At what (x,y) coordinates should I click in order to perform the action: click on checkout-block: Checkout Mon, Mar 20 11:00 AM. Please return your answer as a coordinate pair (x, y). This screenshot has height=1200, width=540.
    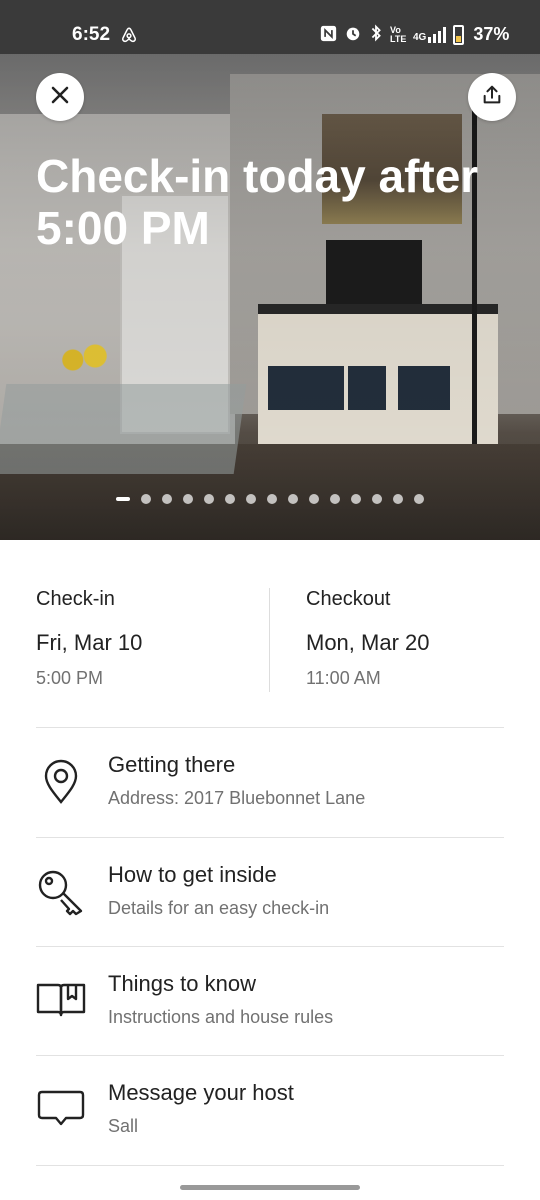
    Looking at the image, I should click on (368, 638).